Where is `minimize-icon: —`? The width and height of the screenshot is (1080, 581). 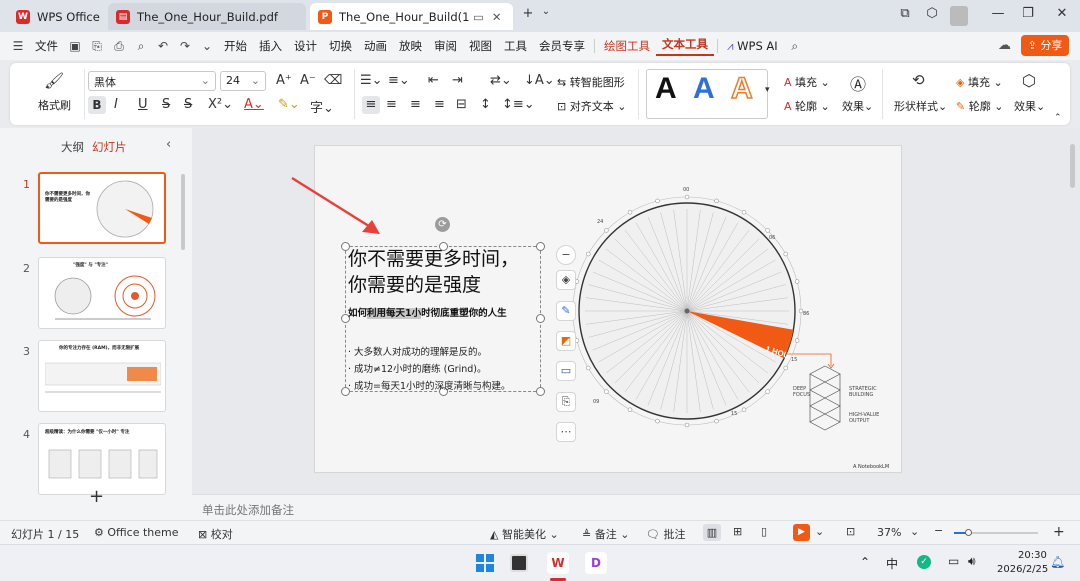 minimize-icon: — is located at coordinates (998, 13).